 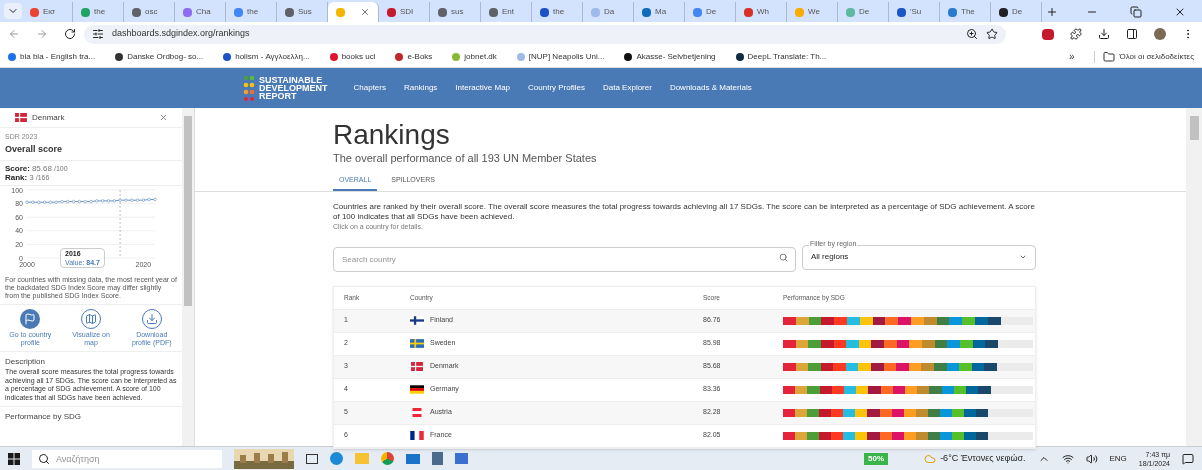 I want to click on taskbar-search-field: Αναζήτηση, so click(x=127, y=458).